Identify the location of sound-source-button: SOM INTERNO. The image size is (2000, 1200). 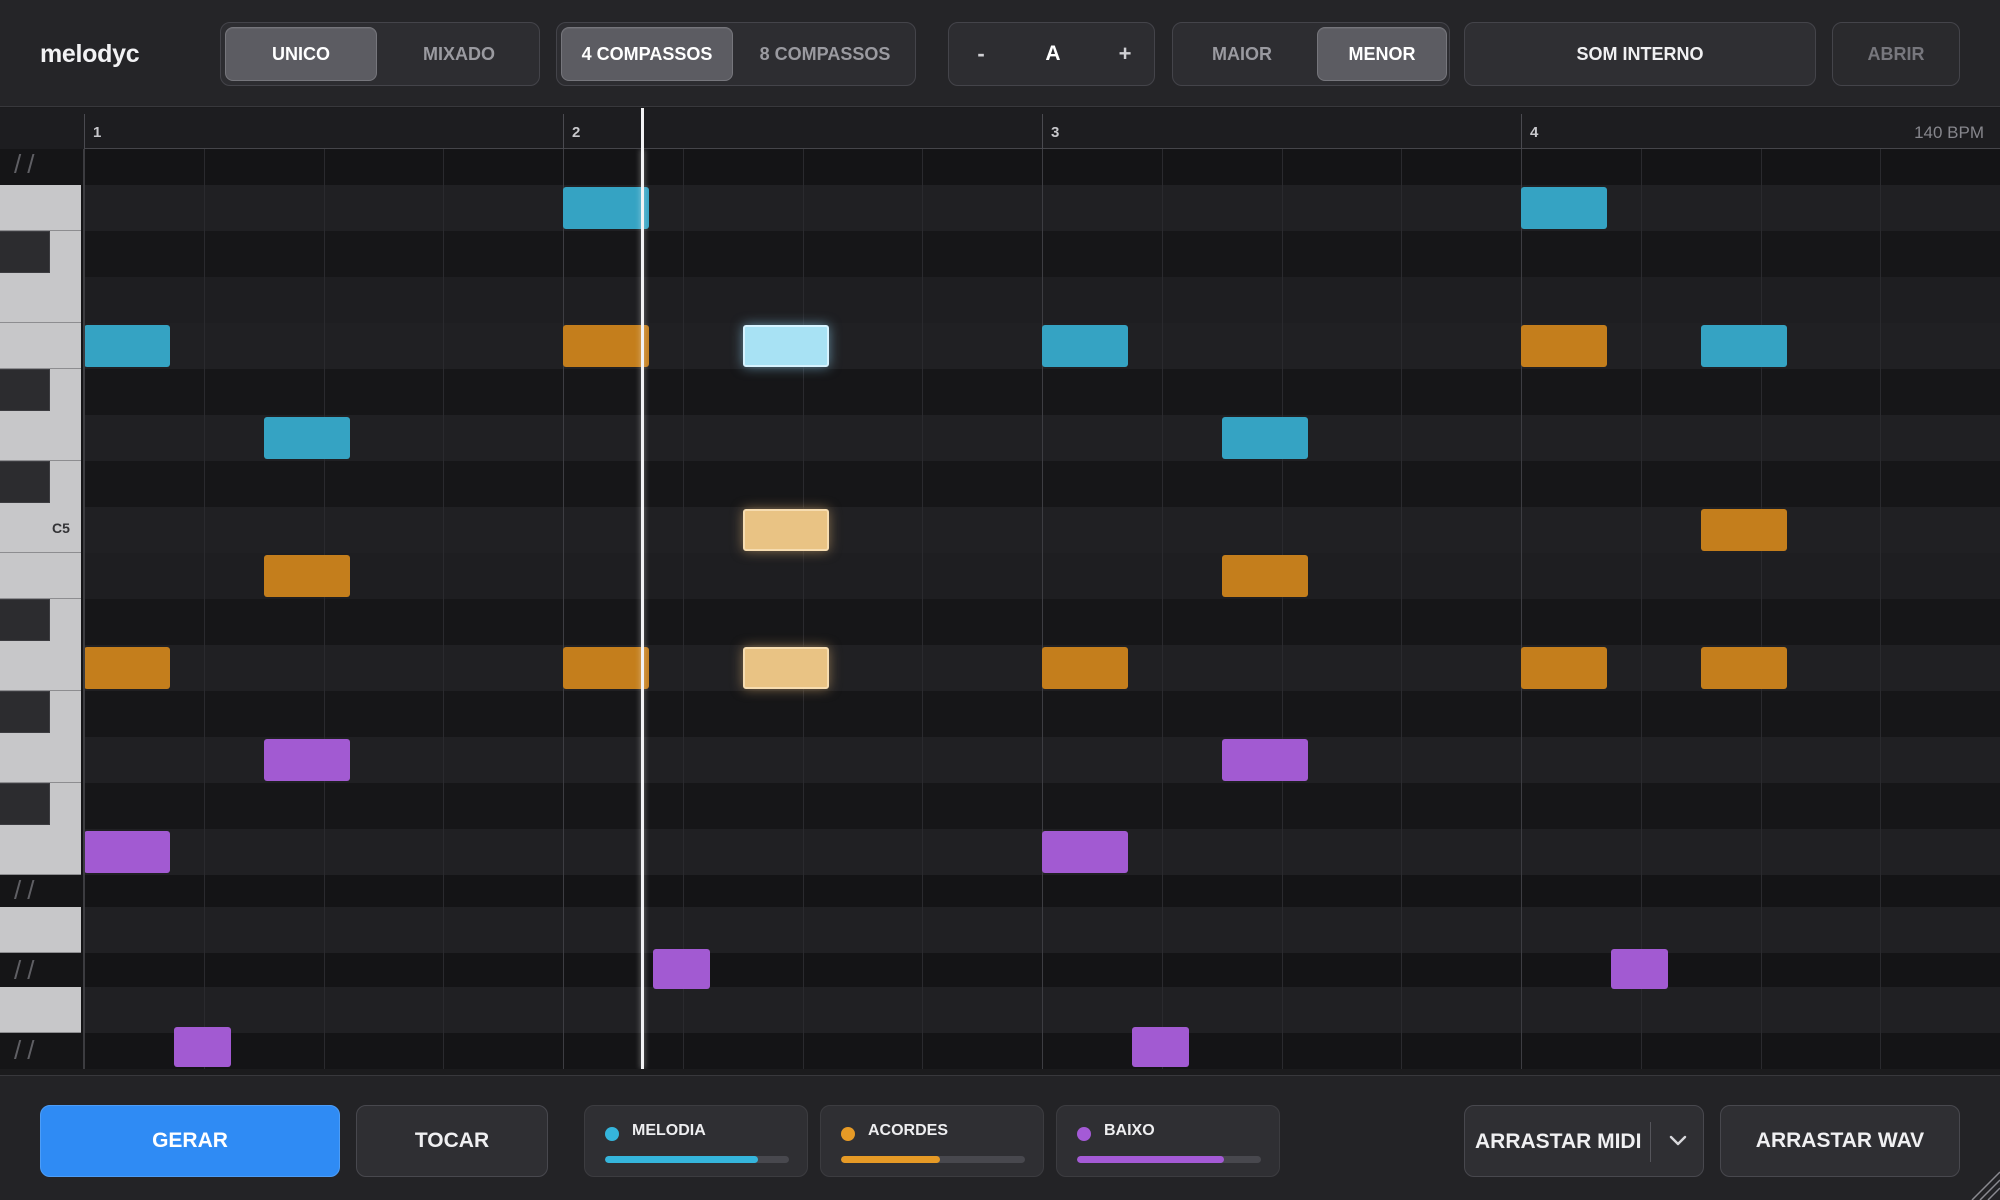
(1640, 54).